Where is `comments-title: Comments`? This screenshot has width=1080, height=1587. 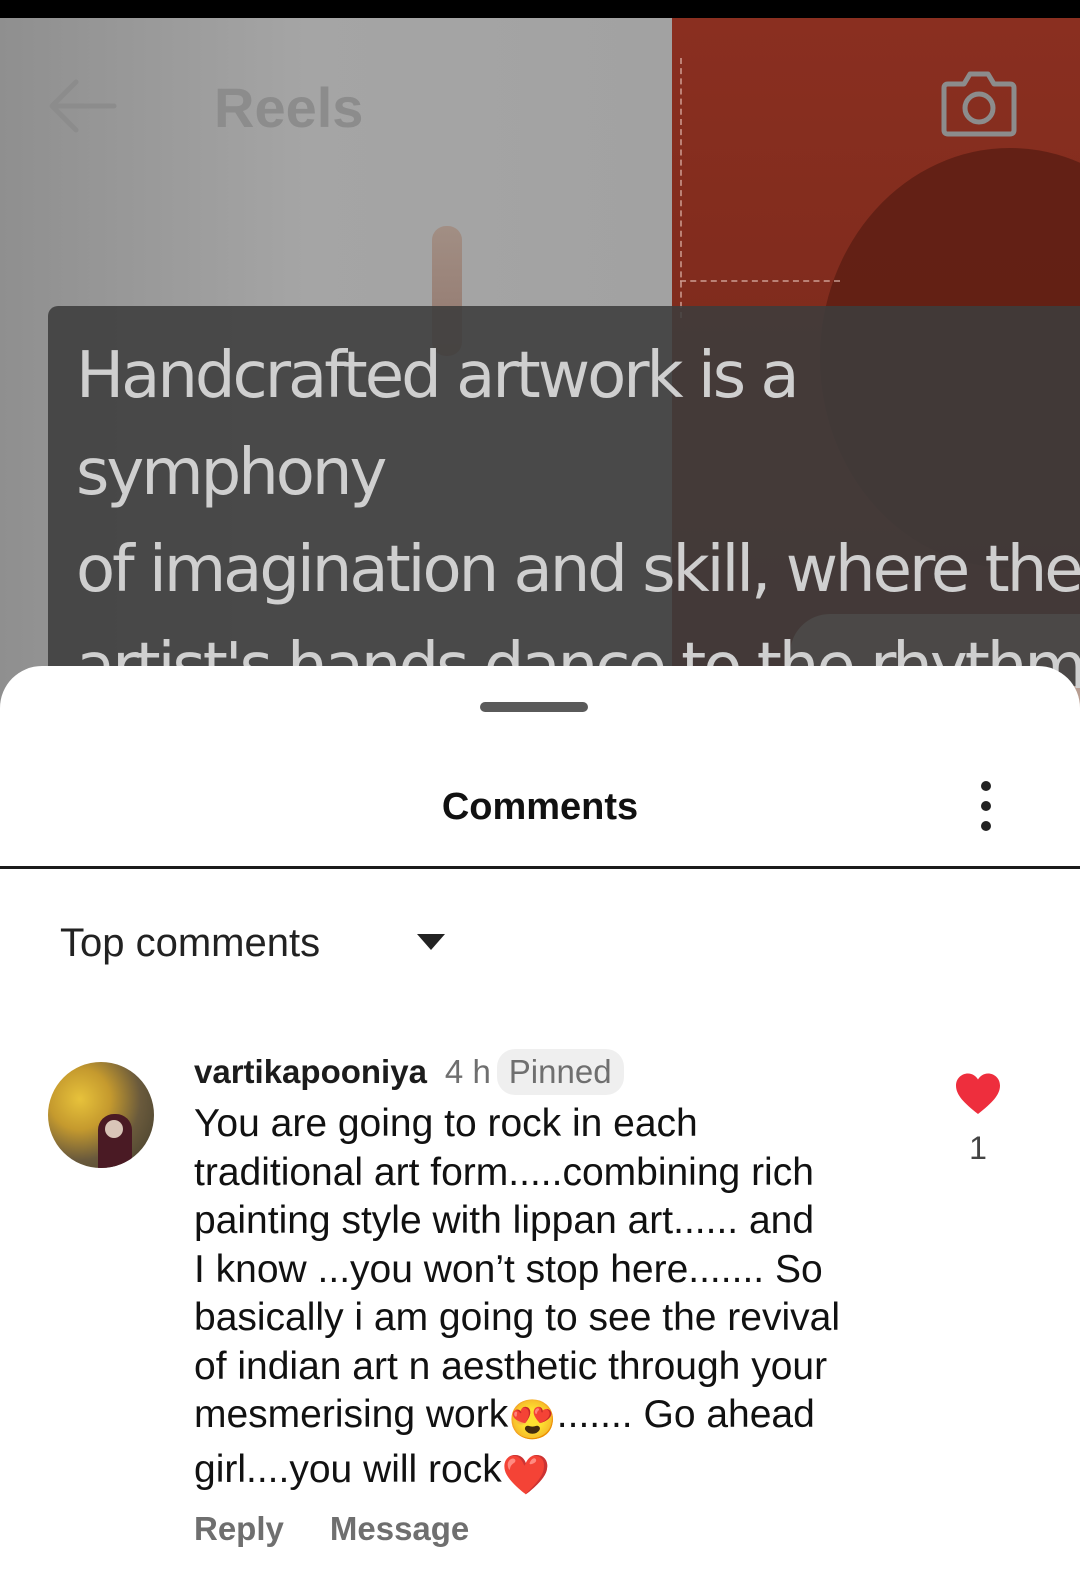
comments-title: Comments is located at coordinates (540, 807).